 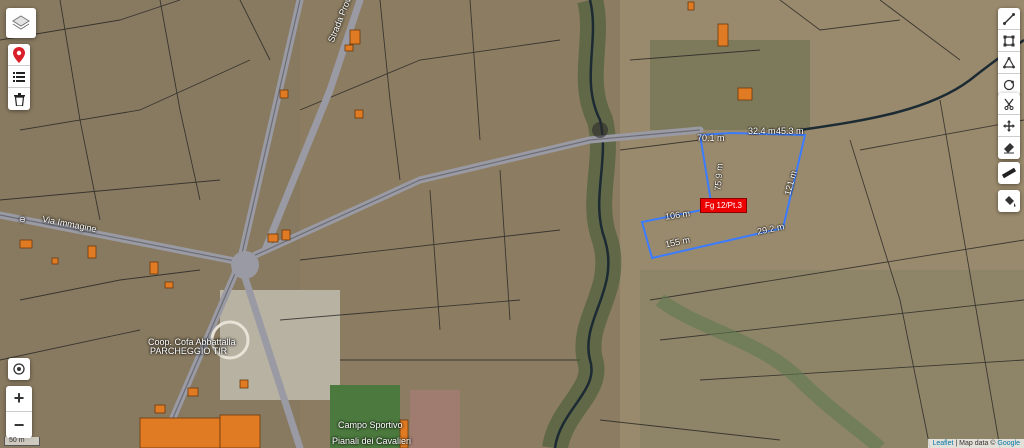 What do you see at coordinates (19, 425) in the screenshot?
I see `zoom-out-button: −` at bounding box center [19, 425].